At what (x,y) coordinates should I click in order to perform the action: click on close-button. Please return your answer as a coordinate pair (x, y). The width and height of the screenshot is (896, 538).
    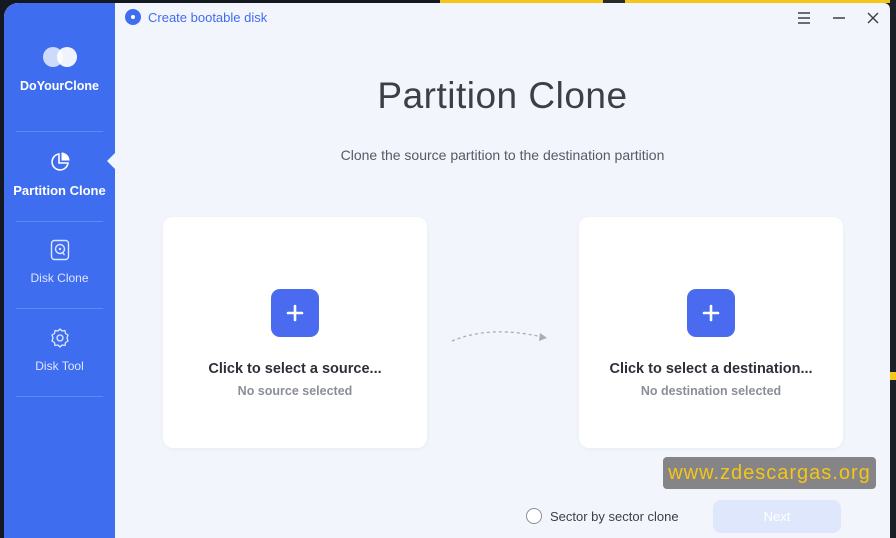
    Looking at the image, I should click on (873, 18).